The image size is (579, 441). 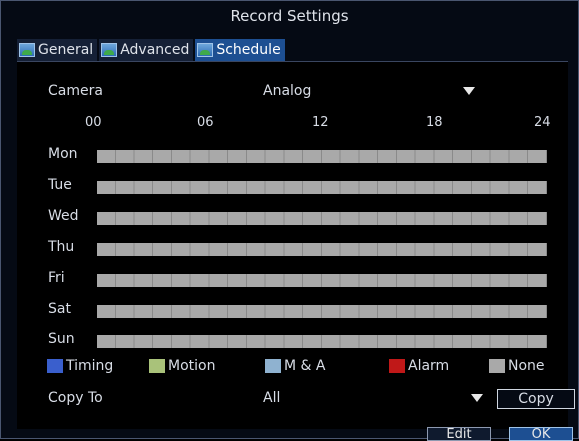 What do you see at coordinates (155, 50) in the screenshot?
I see `tab-advanced-label: Advanced` at bounding box center [155, 50].